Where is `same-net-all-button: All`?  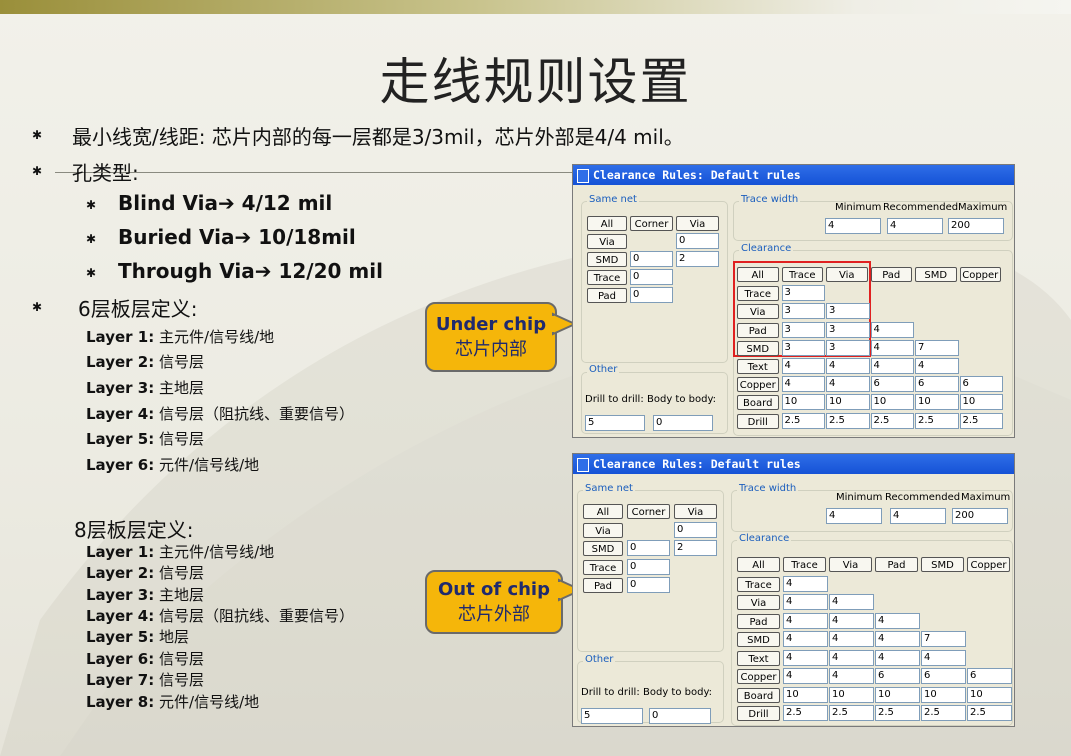 same-net-all-button: All is located at coordinates (607, 223).